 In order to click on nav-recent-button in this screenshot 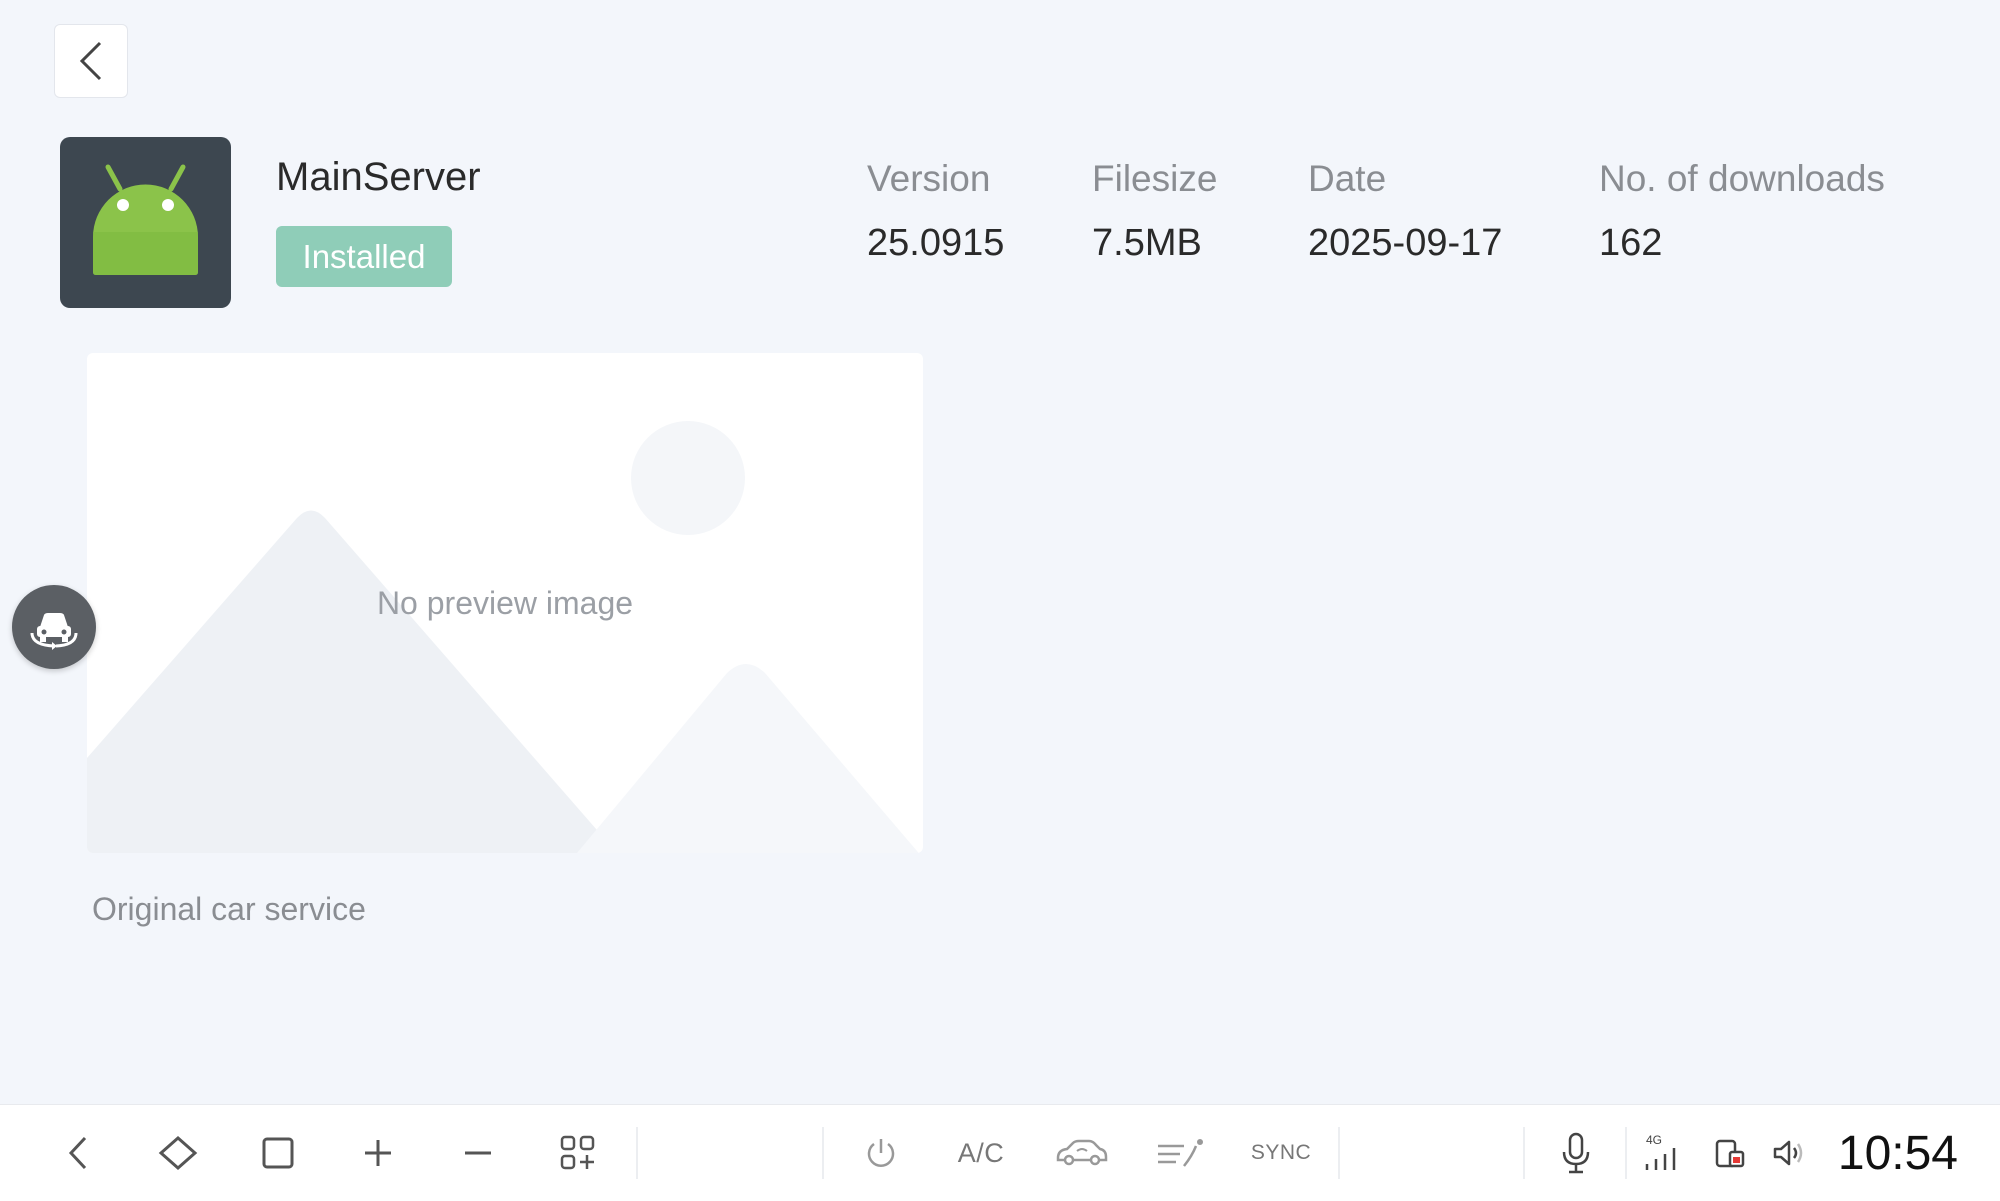, I will do `click(278, 1153)`.